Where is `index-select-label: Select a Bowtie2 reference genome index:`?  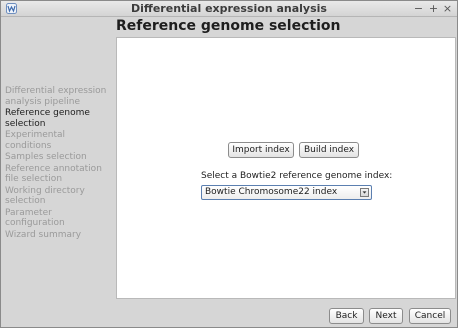
index-select-label: Select a Bowtie2 reference genome index: is located at coordinates (297, 176).